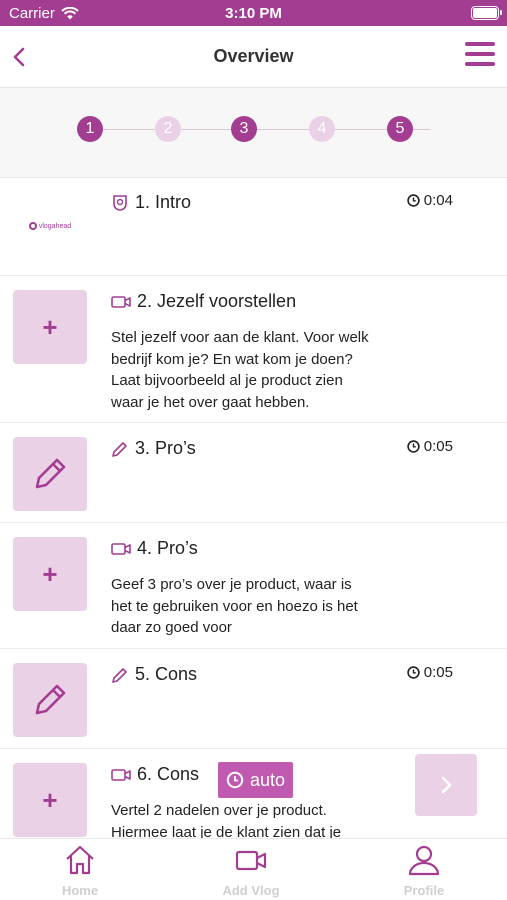 The height and width of the screenshot is (900, 507). I want to click on tab-add-vlog: Add Vlog, so click(251, 871).